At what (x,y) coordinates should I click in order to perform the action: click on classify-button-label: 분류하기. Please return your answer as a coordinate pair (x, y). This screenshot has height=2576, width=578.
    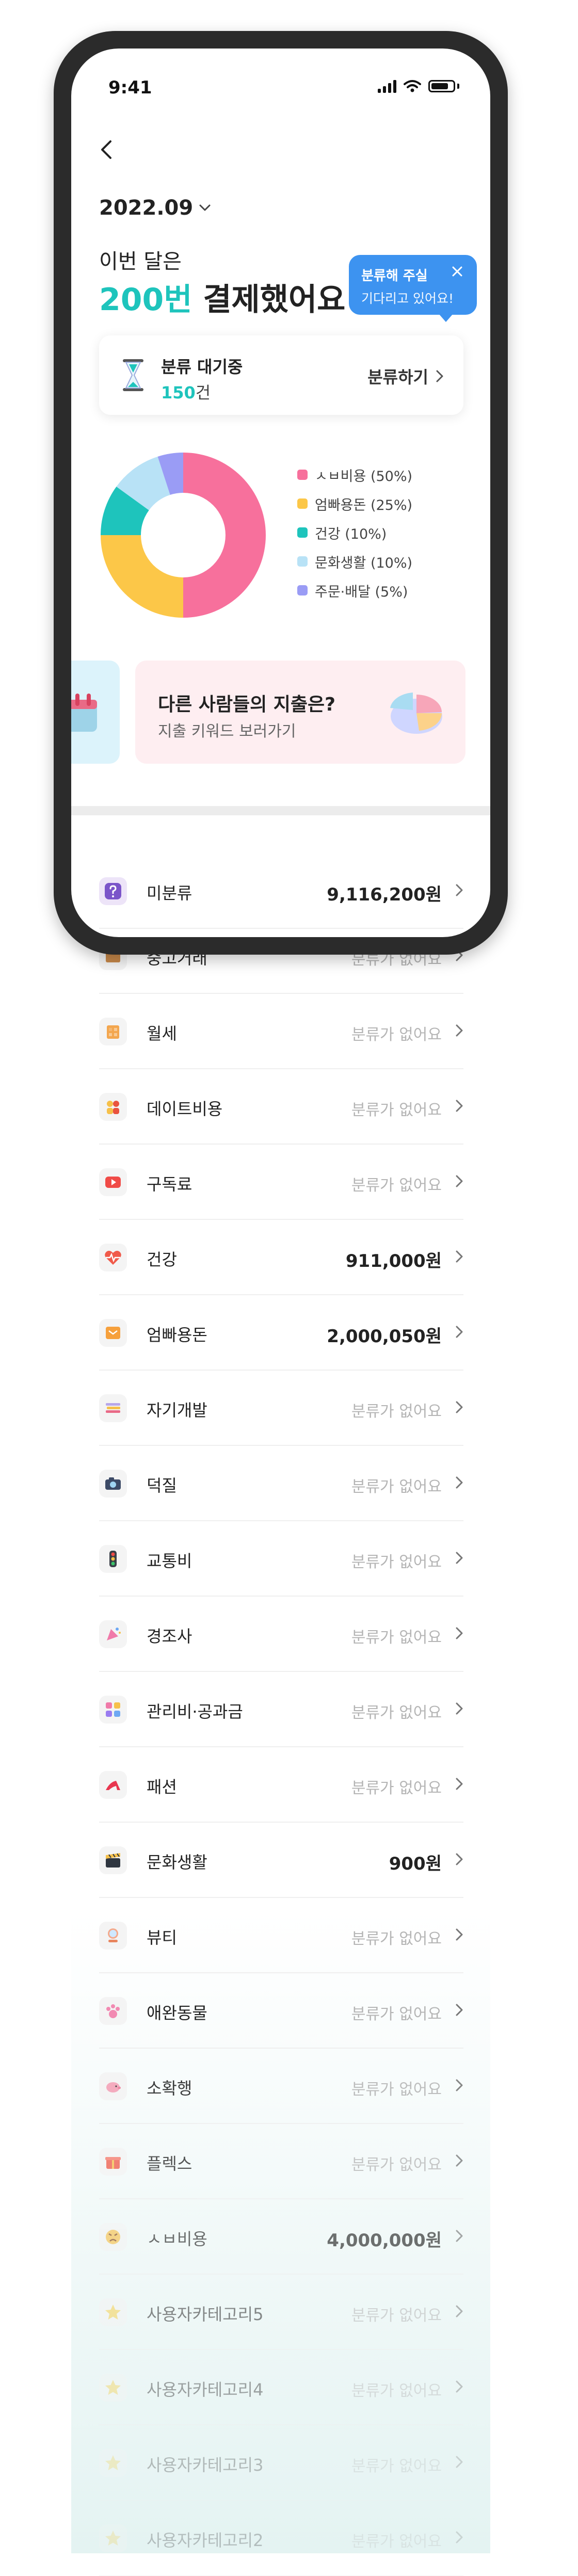
    Looking at the image, I should click on (397, 377).